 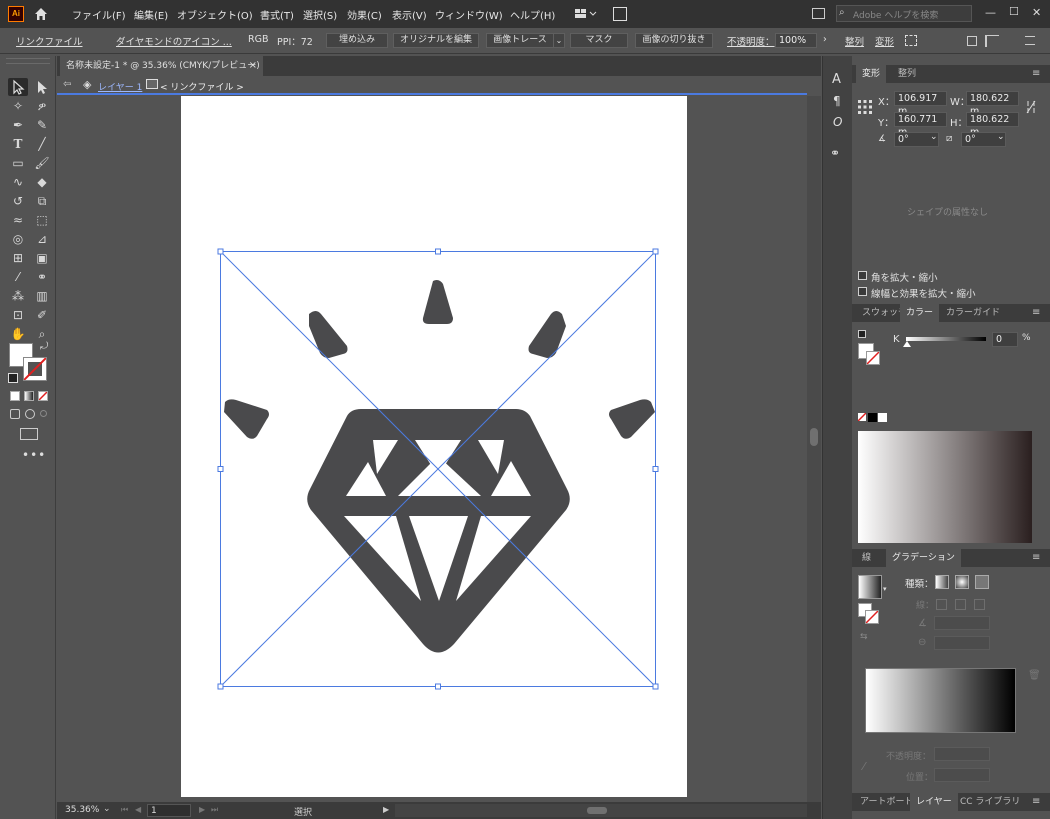 I want to click on prev-artboard-icon: ◀, so click(x=138, y=809).